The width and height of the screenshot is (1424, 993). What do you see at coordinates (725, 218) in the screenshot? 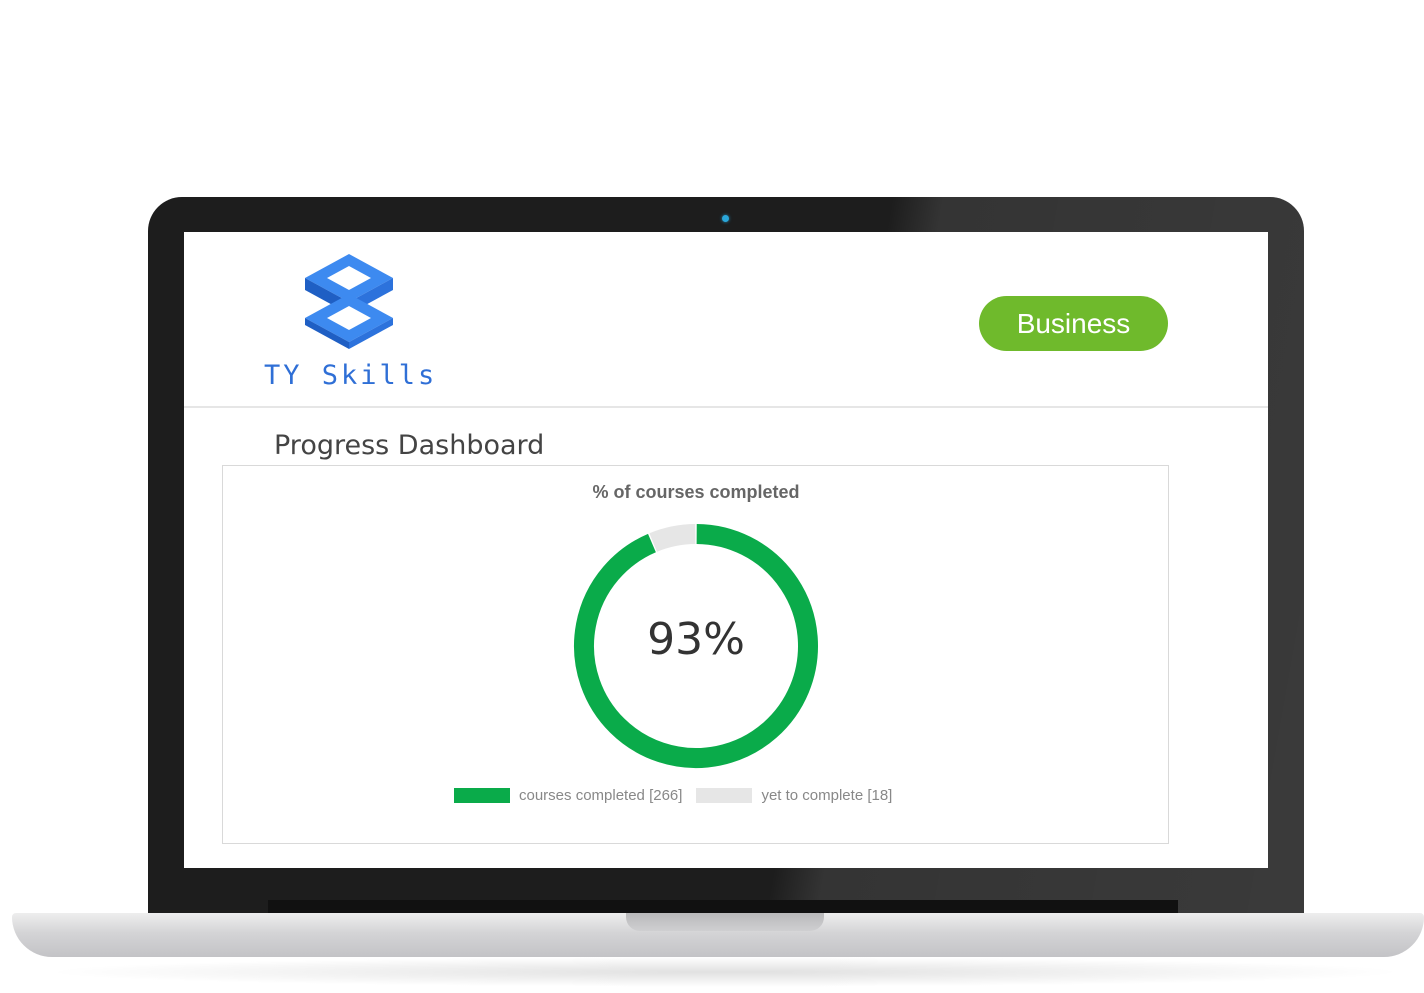
I see `webcam-icon` at bounding box center [725, 218].